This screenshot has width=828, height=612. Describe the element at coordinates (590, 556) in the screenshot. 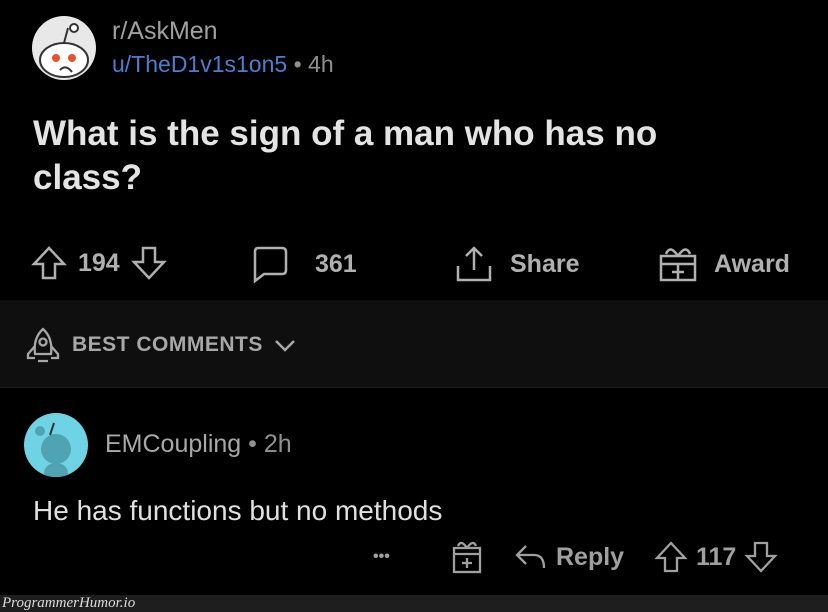

I see `reply-label: Reply` at that location.